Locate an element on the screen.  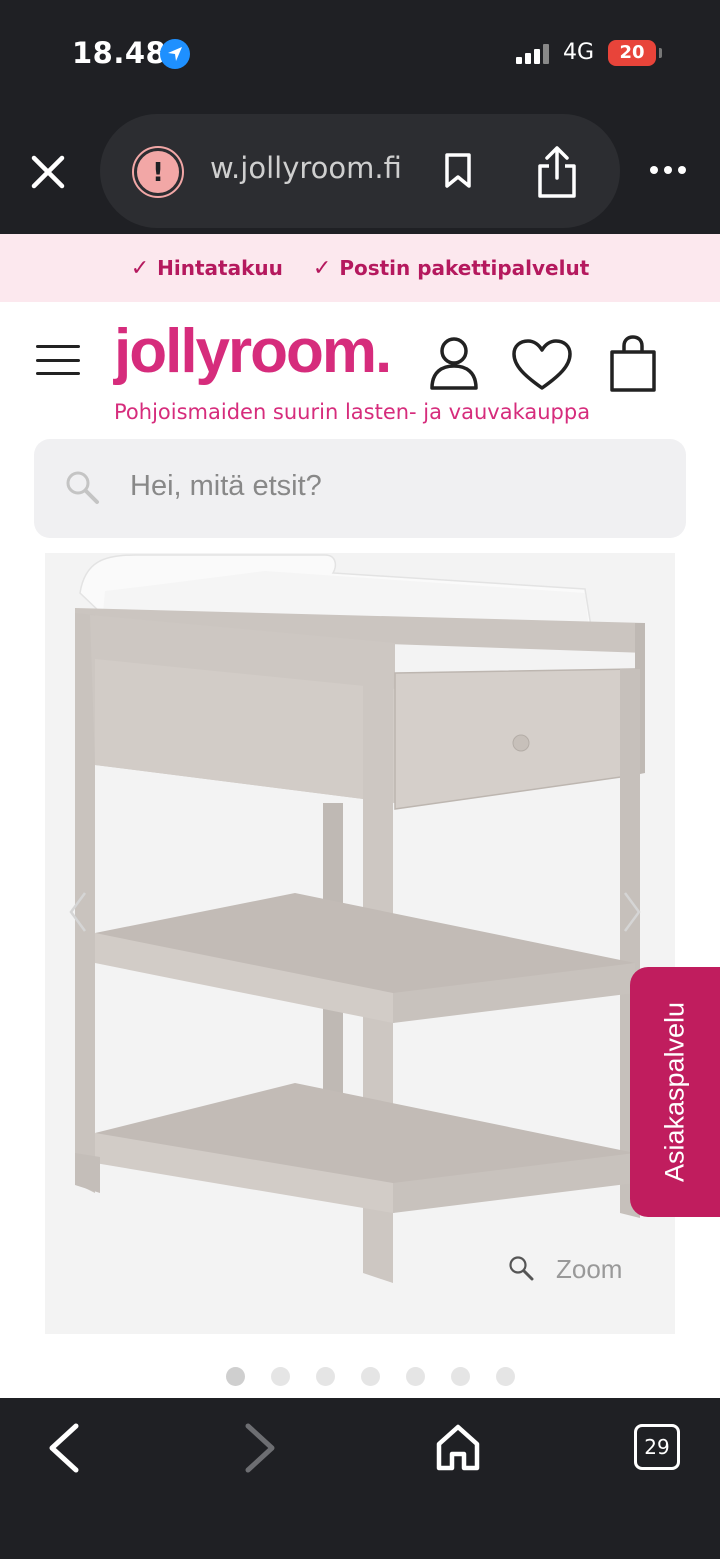
url-text: w.jollyroom.fi is located at coordinates (310, 168).